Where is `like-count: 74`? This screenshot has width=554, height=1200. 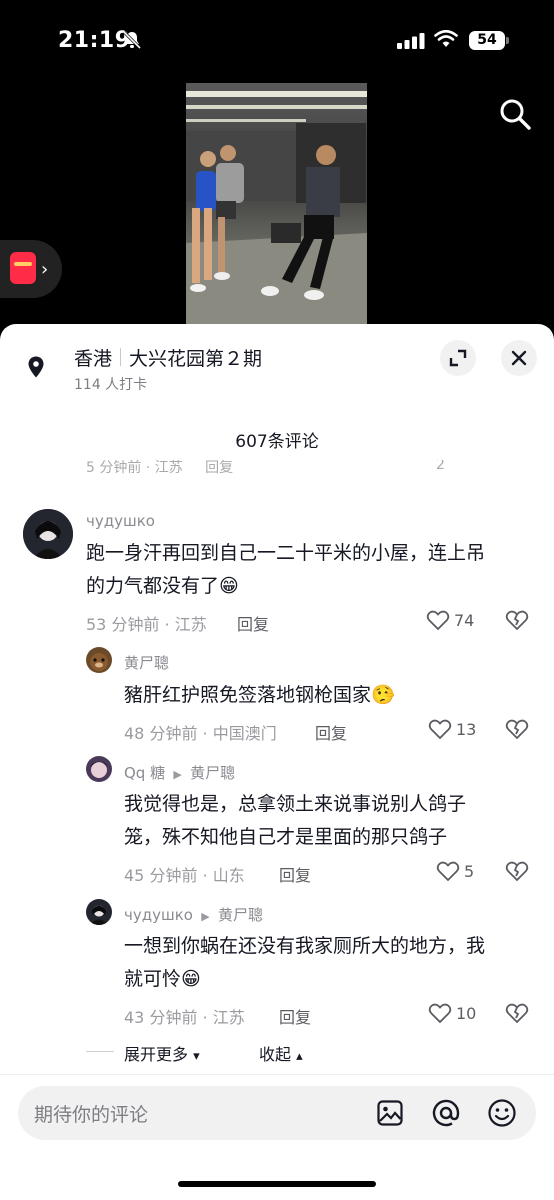
like-count: 74 is located at coordinates (464, 620).